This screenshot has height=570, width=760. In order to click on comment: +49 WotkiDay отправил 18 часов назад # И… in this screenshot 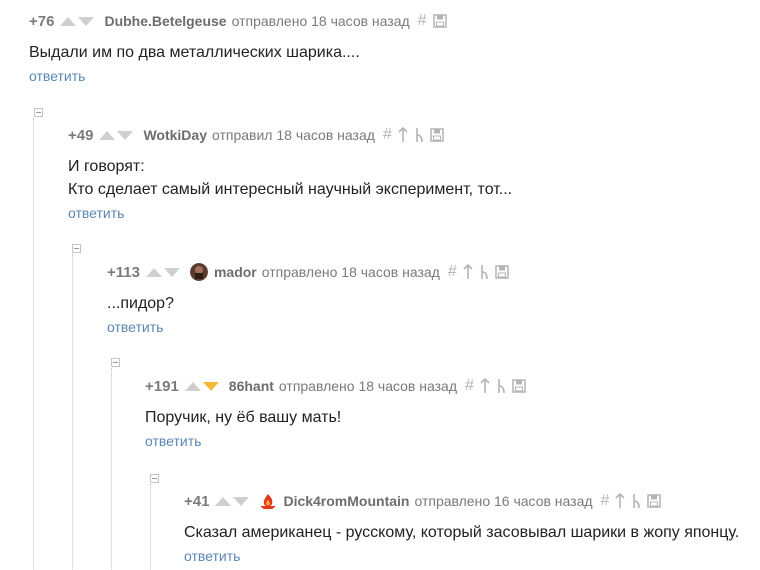, I will do `click(290, 174)`.